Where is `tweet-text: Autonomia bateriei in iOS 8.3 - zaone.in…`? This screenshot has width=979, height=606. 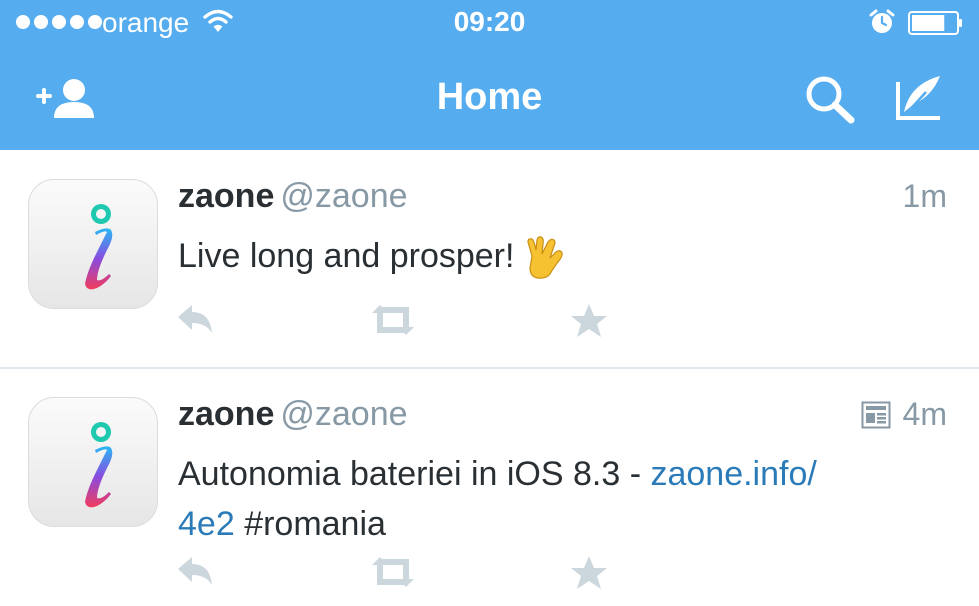
tweet-text: Autonomia bateriei in iOS 8.3 - zaone.in… is located at coordinates (558, 499).